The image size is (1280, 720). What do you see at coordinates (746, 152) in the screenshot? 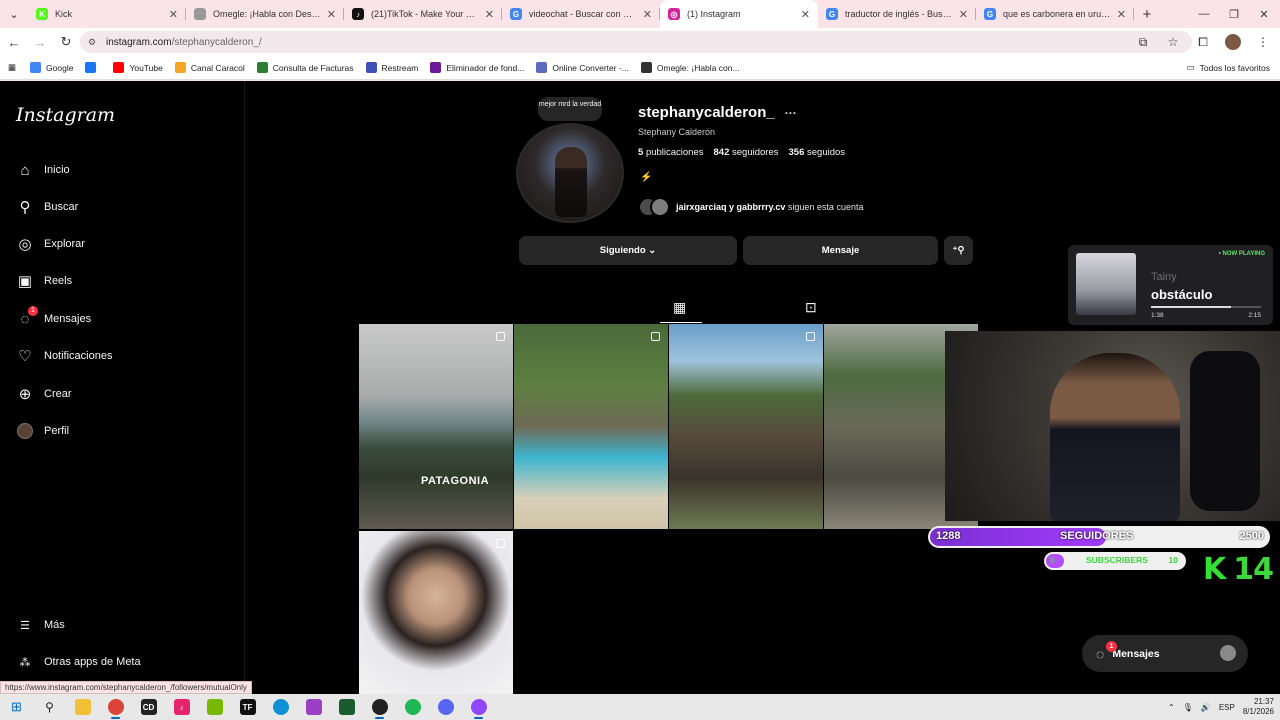
I see `followers-stat: 842 seguidores` at bounding box center [746, 152].